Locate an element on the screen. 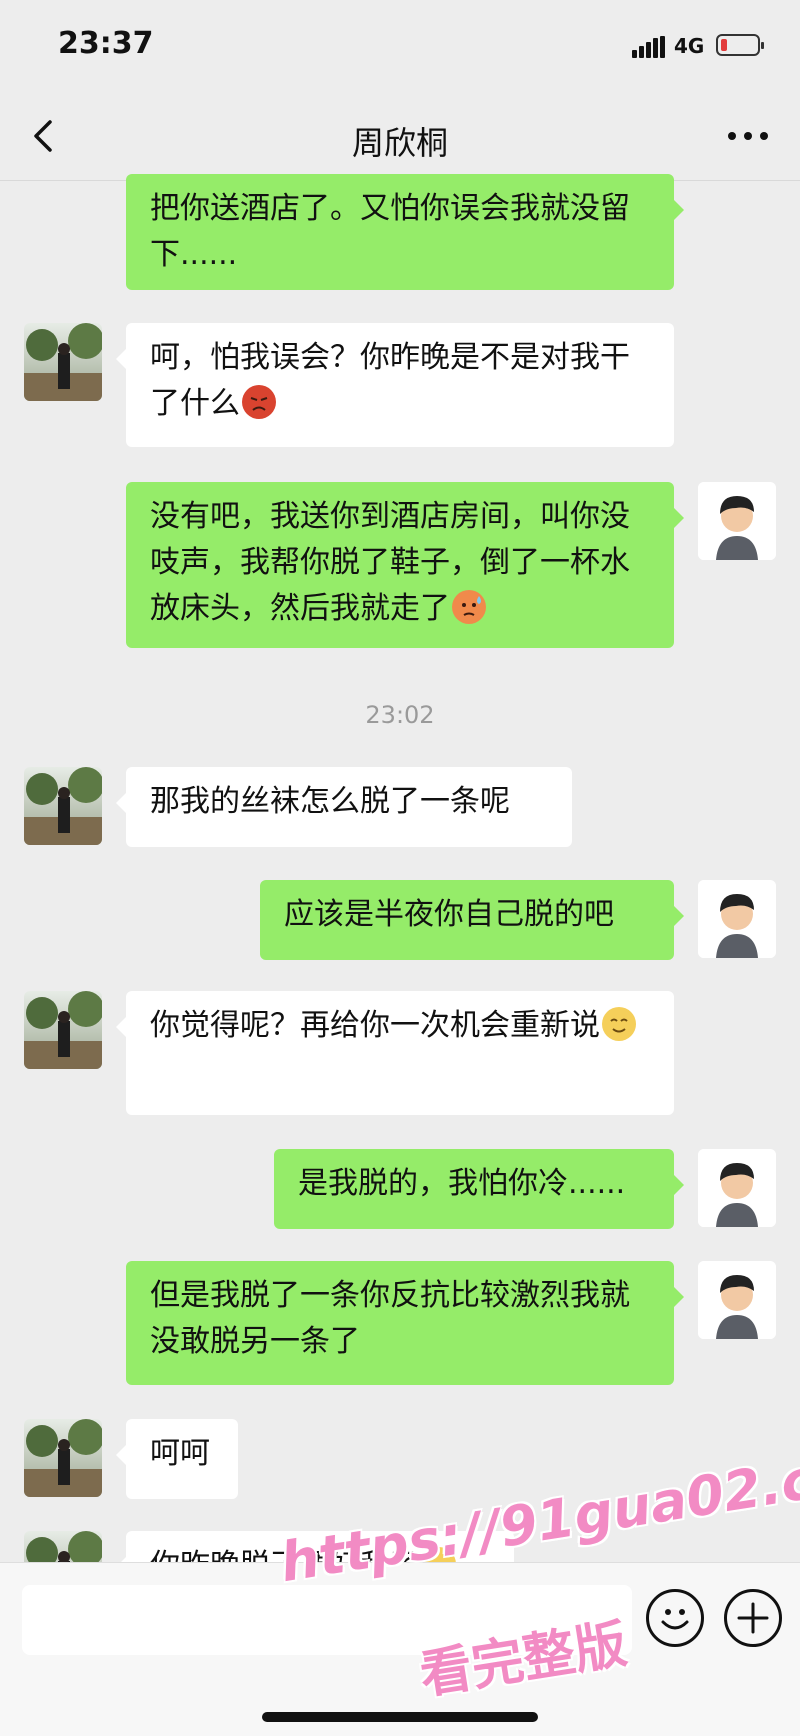  message-bubble-me: 应该是半夜你自己脱的吧 is located at coordinates (472, 920).